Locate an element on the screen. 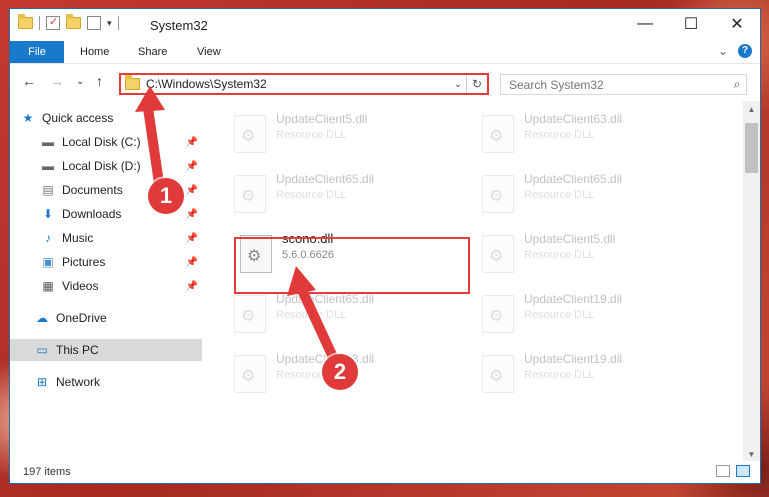 The image size is (769, 497). step-2-badge: 2 is located at coordinates (340, 372).